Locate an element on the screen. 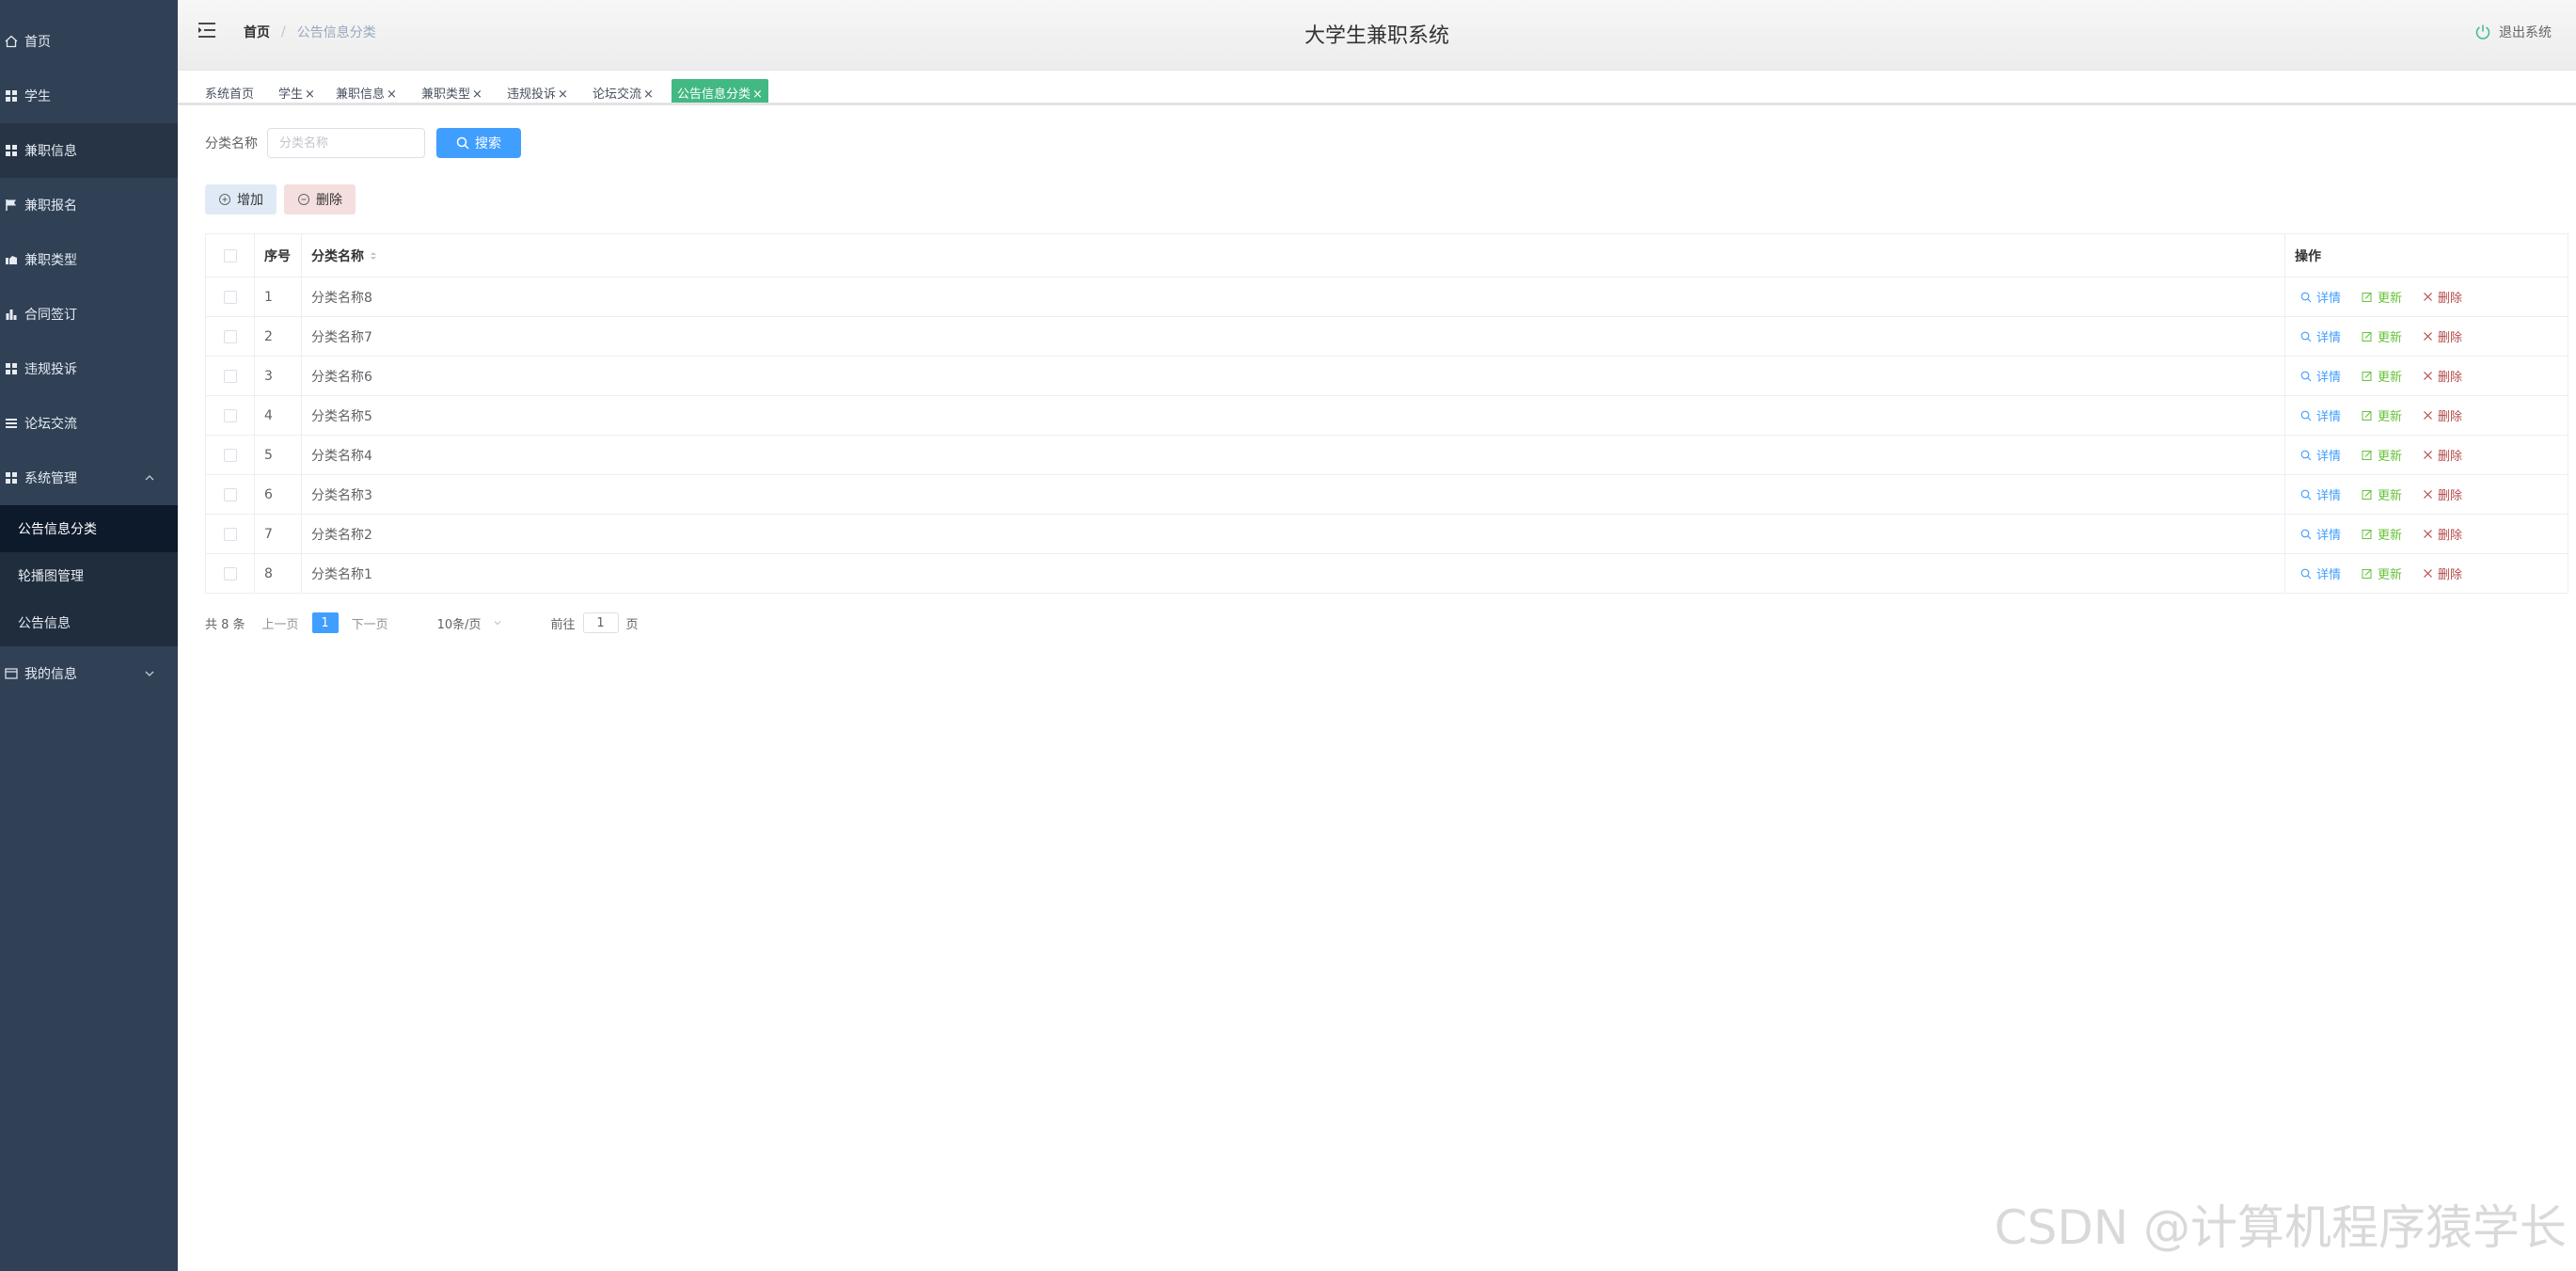  edit-icon is located at coordinates (2367, 297).